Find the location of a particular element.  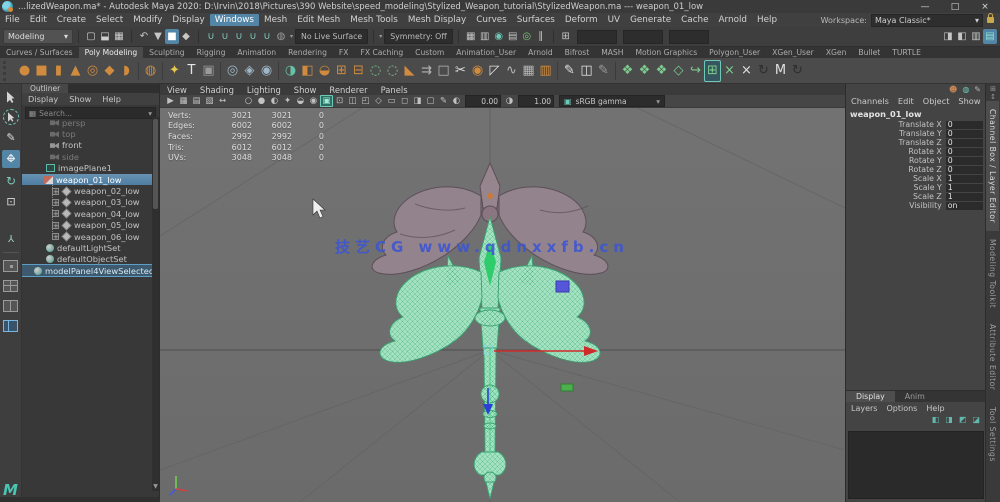

extract-icon: ◒ is located at coordinates (324, 71).